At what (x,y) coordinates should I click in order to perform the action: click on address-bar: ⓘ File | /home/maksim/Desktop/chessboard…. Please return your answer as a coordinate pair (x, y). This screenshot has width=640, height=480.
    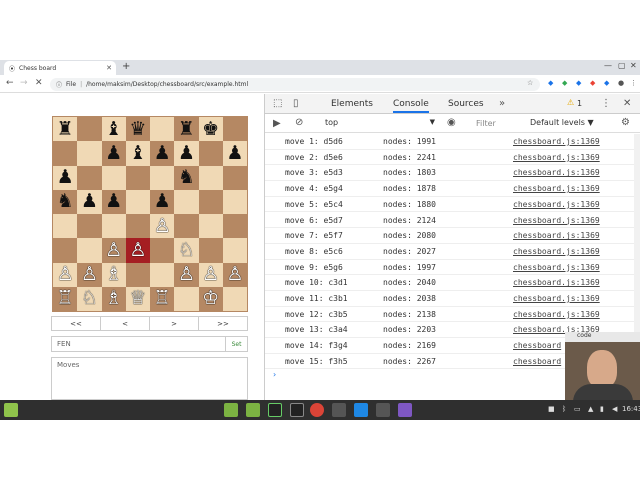
    Looking at the image, I should click on (295, 84).